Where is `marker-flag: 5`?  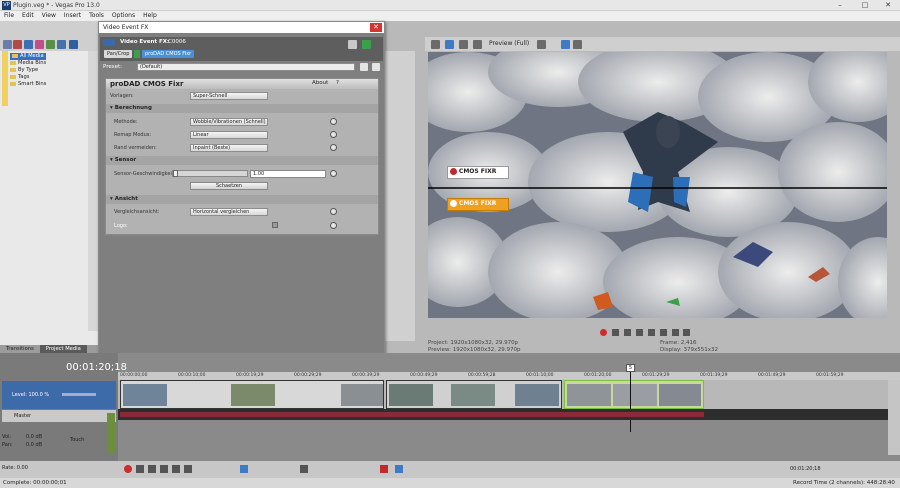 marker-flag: 5 is located at coordinates (630, 368).